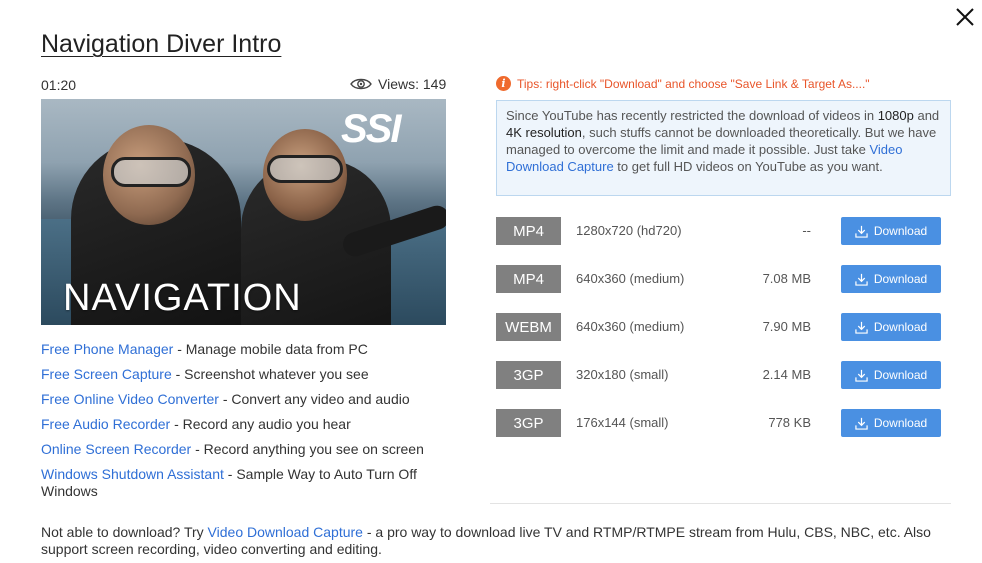  What do you see at coordinates (926, 115) in the screenshot?
I see `info-text: and` at bounding box center [926, 115].